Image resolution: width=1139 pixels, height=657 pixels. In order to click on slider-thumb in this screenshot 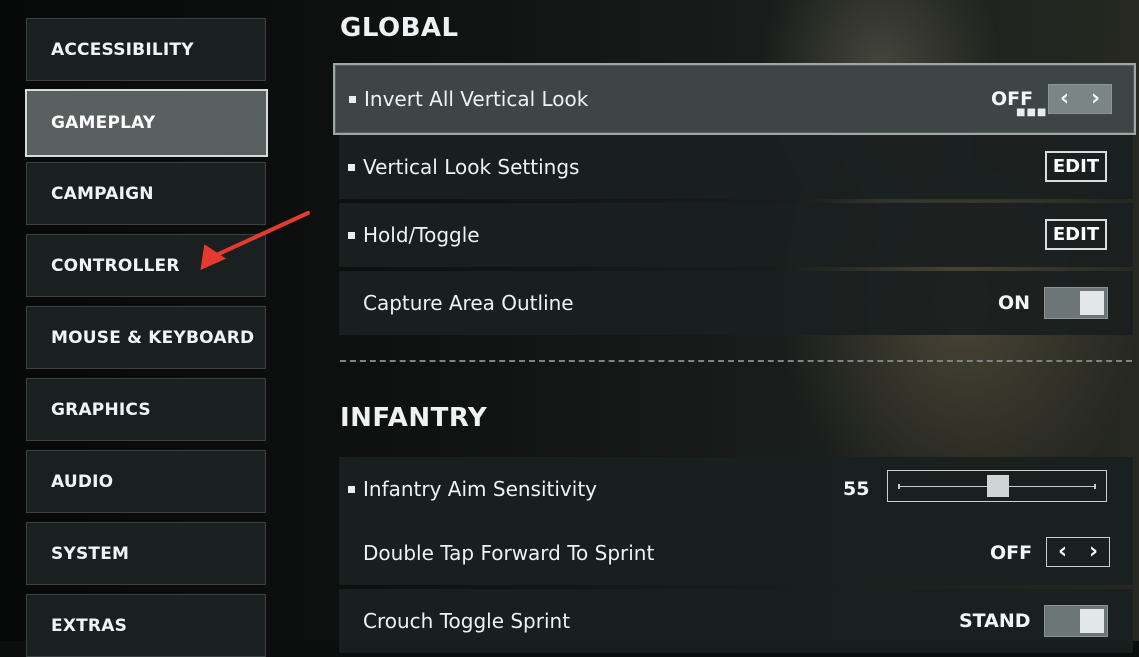, I will do `click(998, 486)`.